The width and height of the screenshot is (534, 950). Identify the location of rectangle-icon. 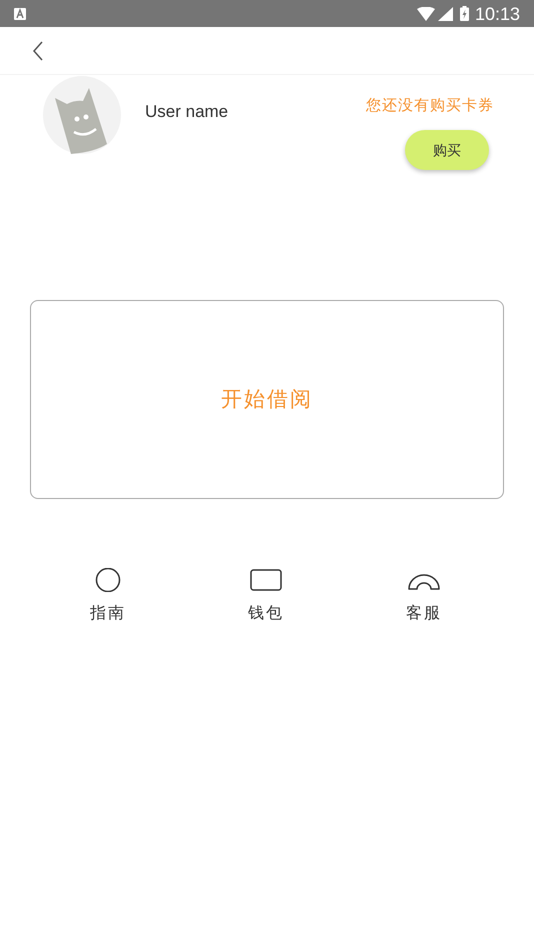
(266, 580).